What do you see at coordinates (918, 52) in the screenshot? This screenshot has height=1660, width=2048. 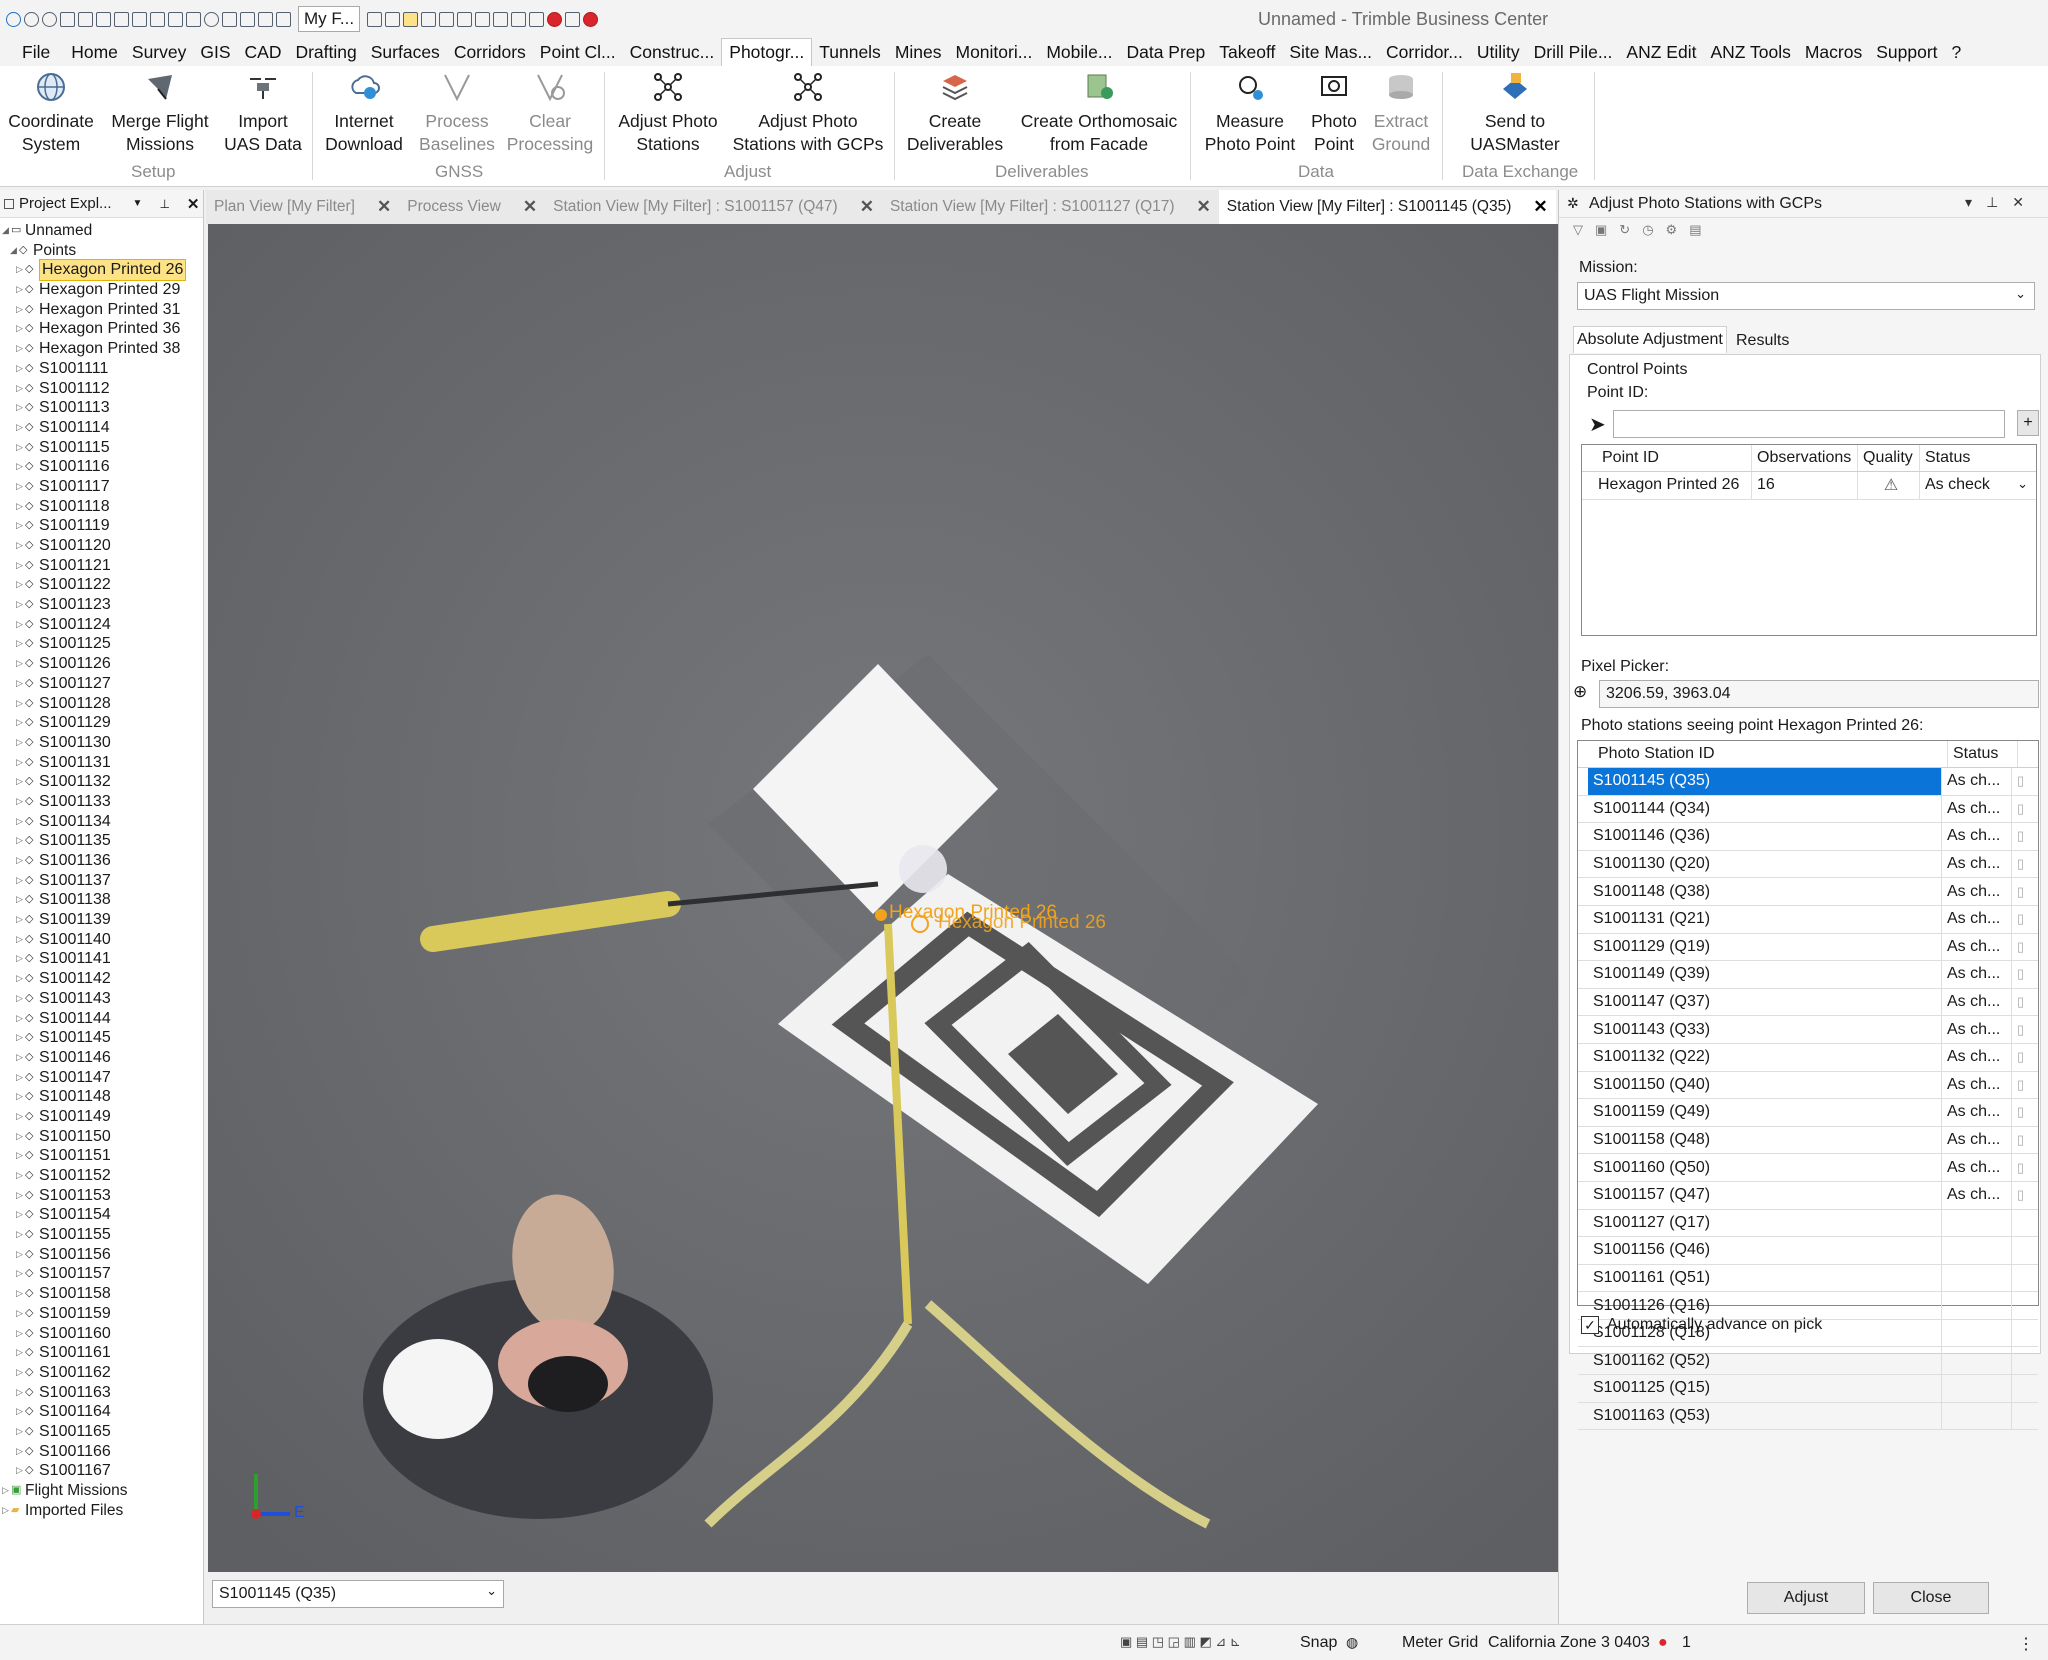 I see `menu-mines: Mines` at bounding box center [918, 52].